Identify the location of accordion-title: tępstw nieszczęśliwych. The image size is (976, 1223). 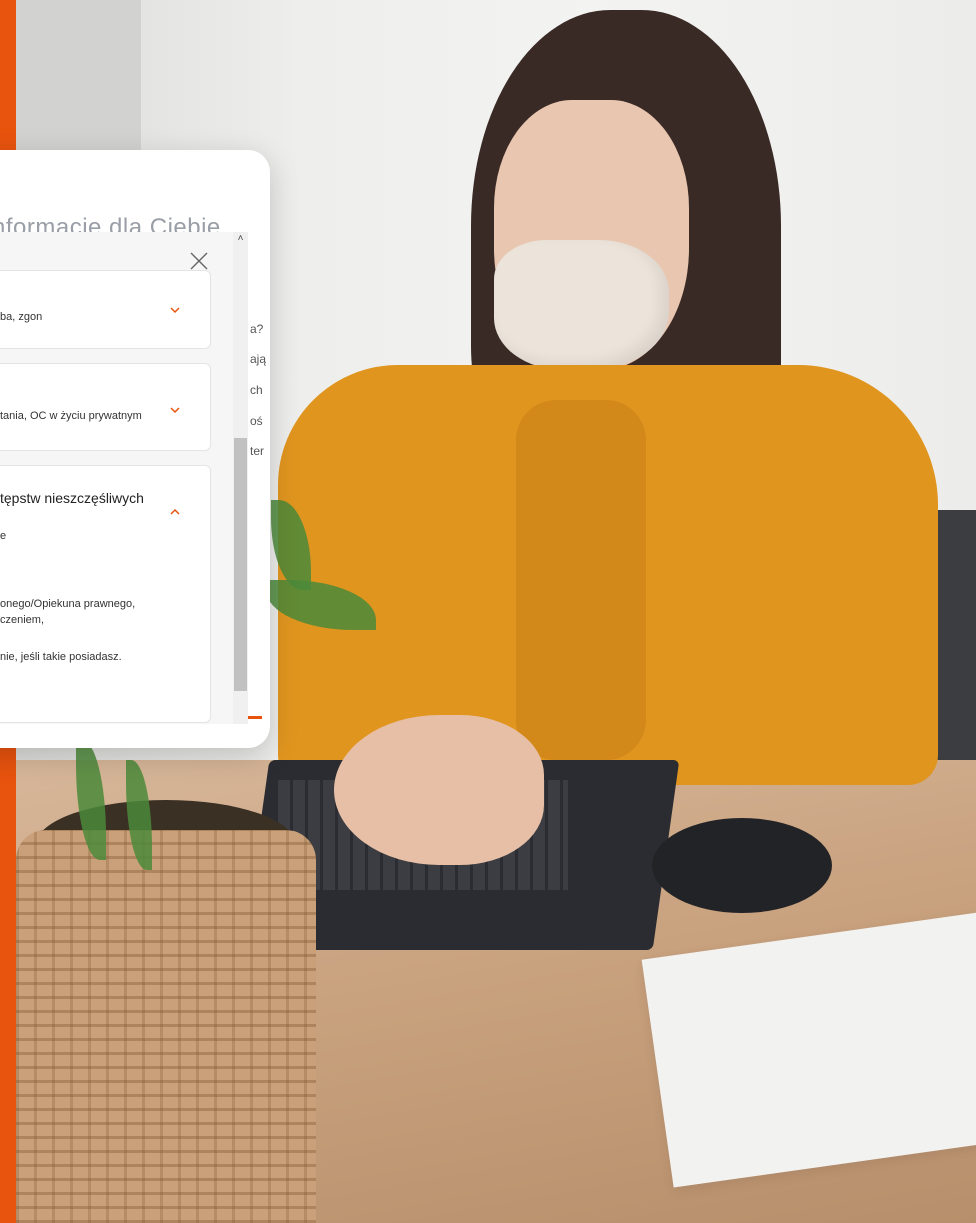
(72, 498).